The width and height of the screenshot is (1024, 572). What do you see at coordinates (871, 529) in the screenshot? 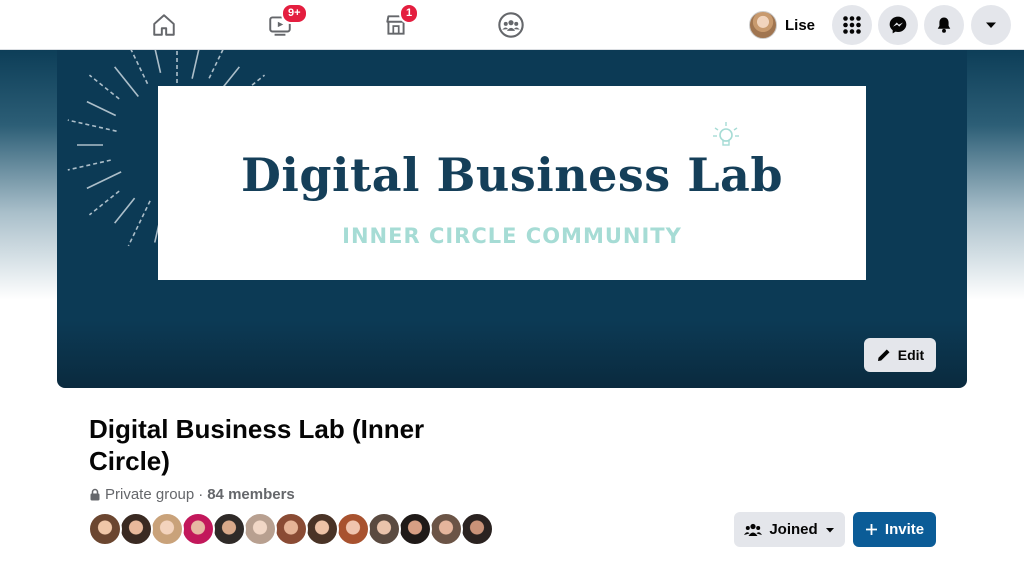
I see `plus-icon` at bounding box center [871, 529].